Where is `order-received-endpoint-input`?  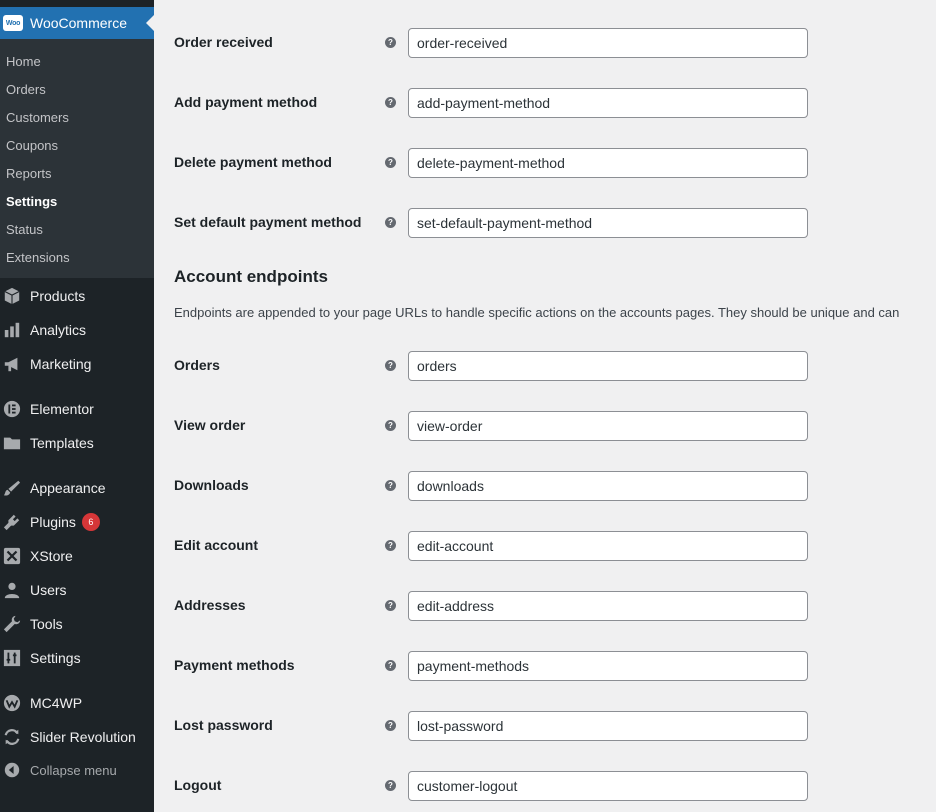 order-received-endpoint-input is located at coordinates (608, 43).